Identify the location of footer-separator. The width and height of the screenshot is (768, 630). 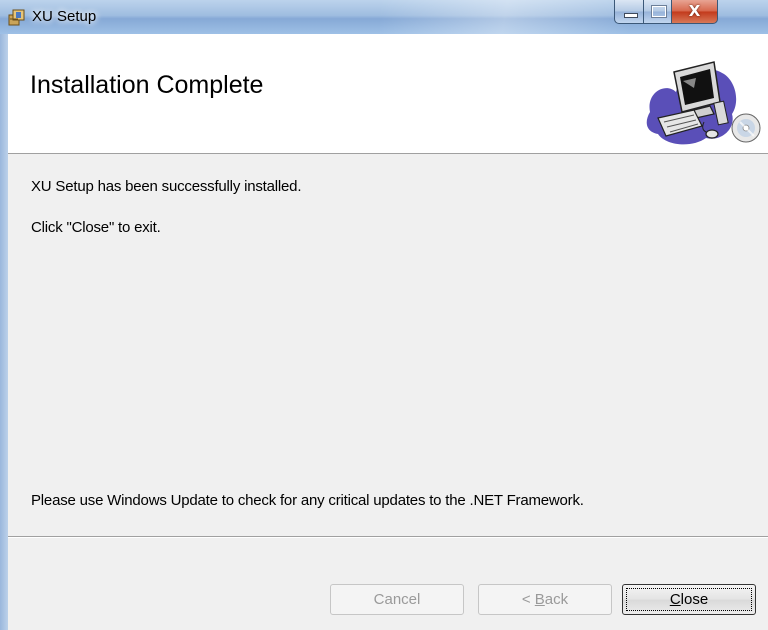
(388, 537).